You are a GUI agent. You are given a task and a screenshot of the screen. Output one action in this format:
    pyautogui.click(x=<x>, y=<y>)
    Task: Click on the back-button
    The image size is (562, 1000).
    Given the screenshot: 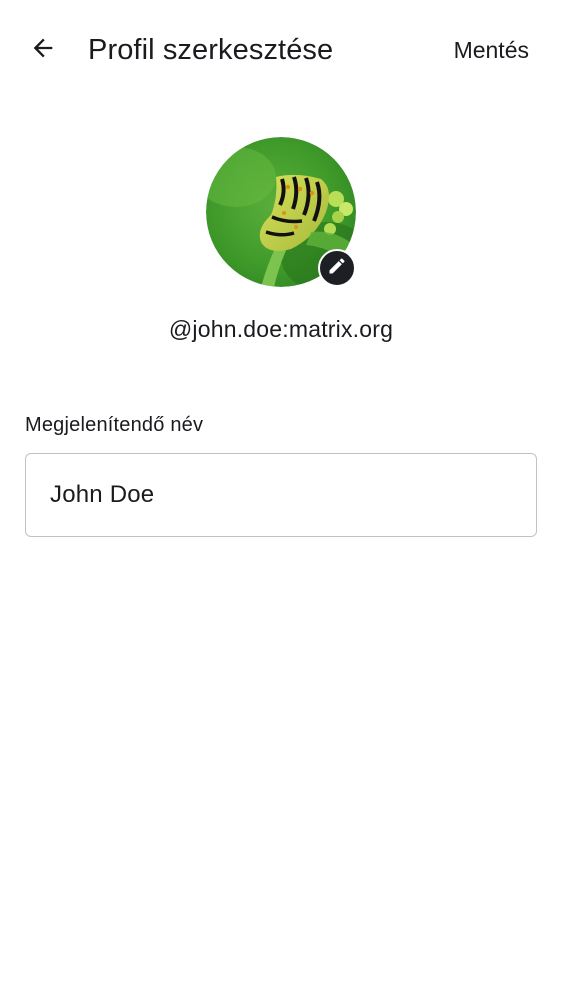 What is the action you would take?
    pyautogui.click(x=43, y=50)
    